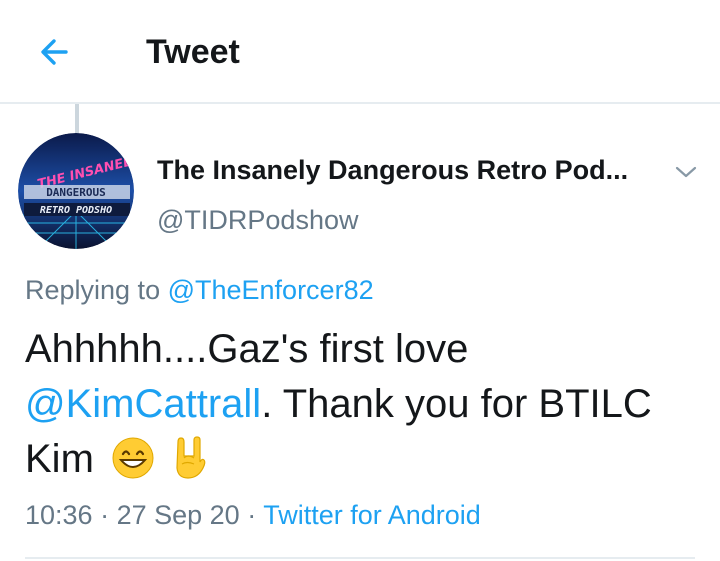  Describe the element at coordinates (143, 404) in the screenshot. I see `mention-link: @KimCattrall` at that location.